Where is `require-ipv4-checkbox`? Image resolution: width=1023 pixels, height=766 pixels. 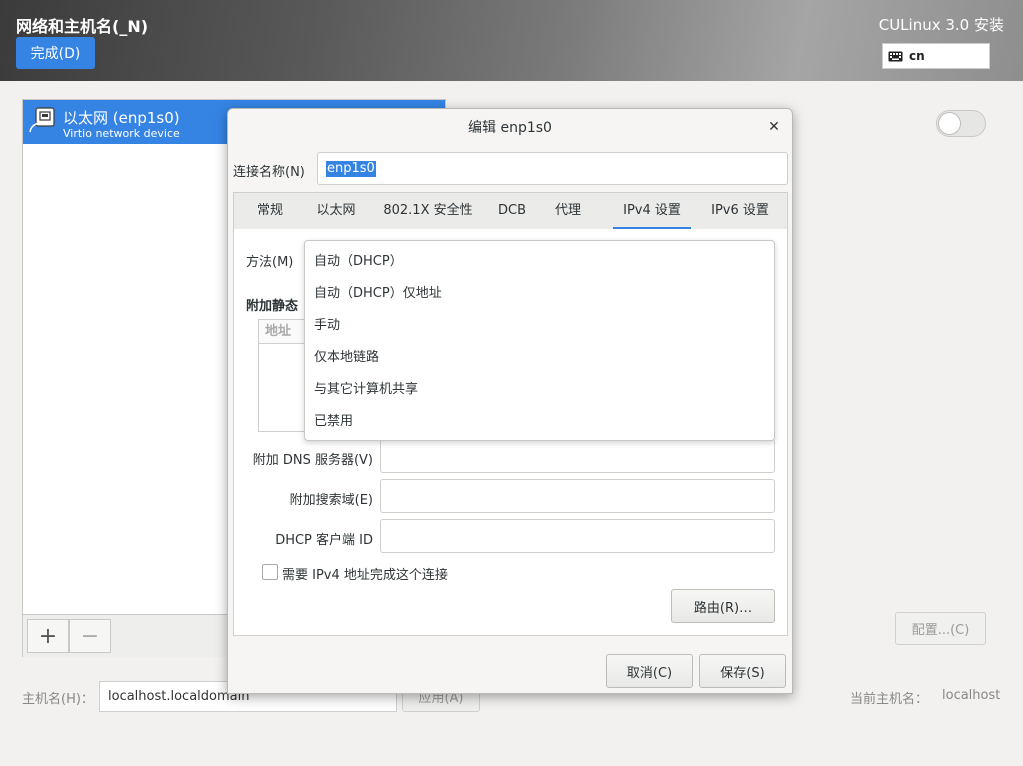
require-ipv4-checkbox is located at coordinates (270, 572).